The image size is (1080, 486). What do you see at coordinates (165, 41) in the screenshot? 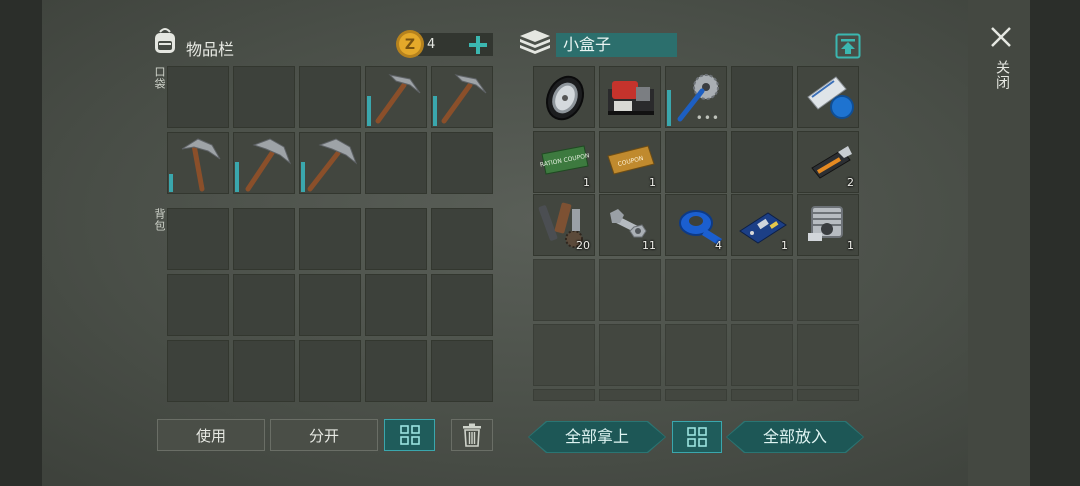
I see `backpack-icon` at bounding box center [165, 41].